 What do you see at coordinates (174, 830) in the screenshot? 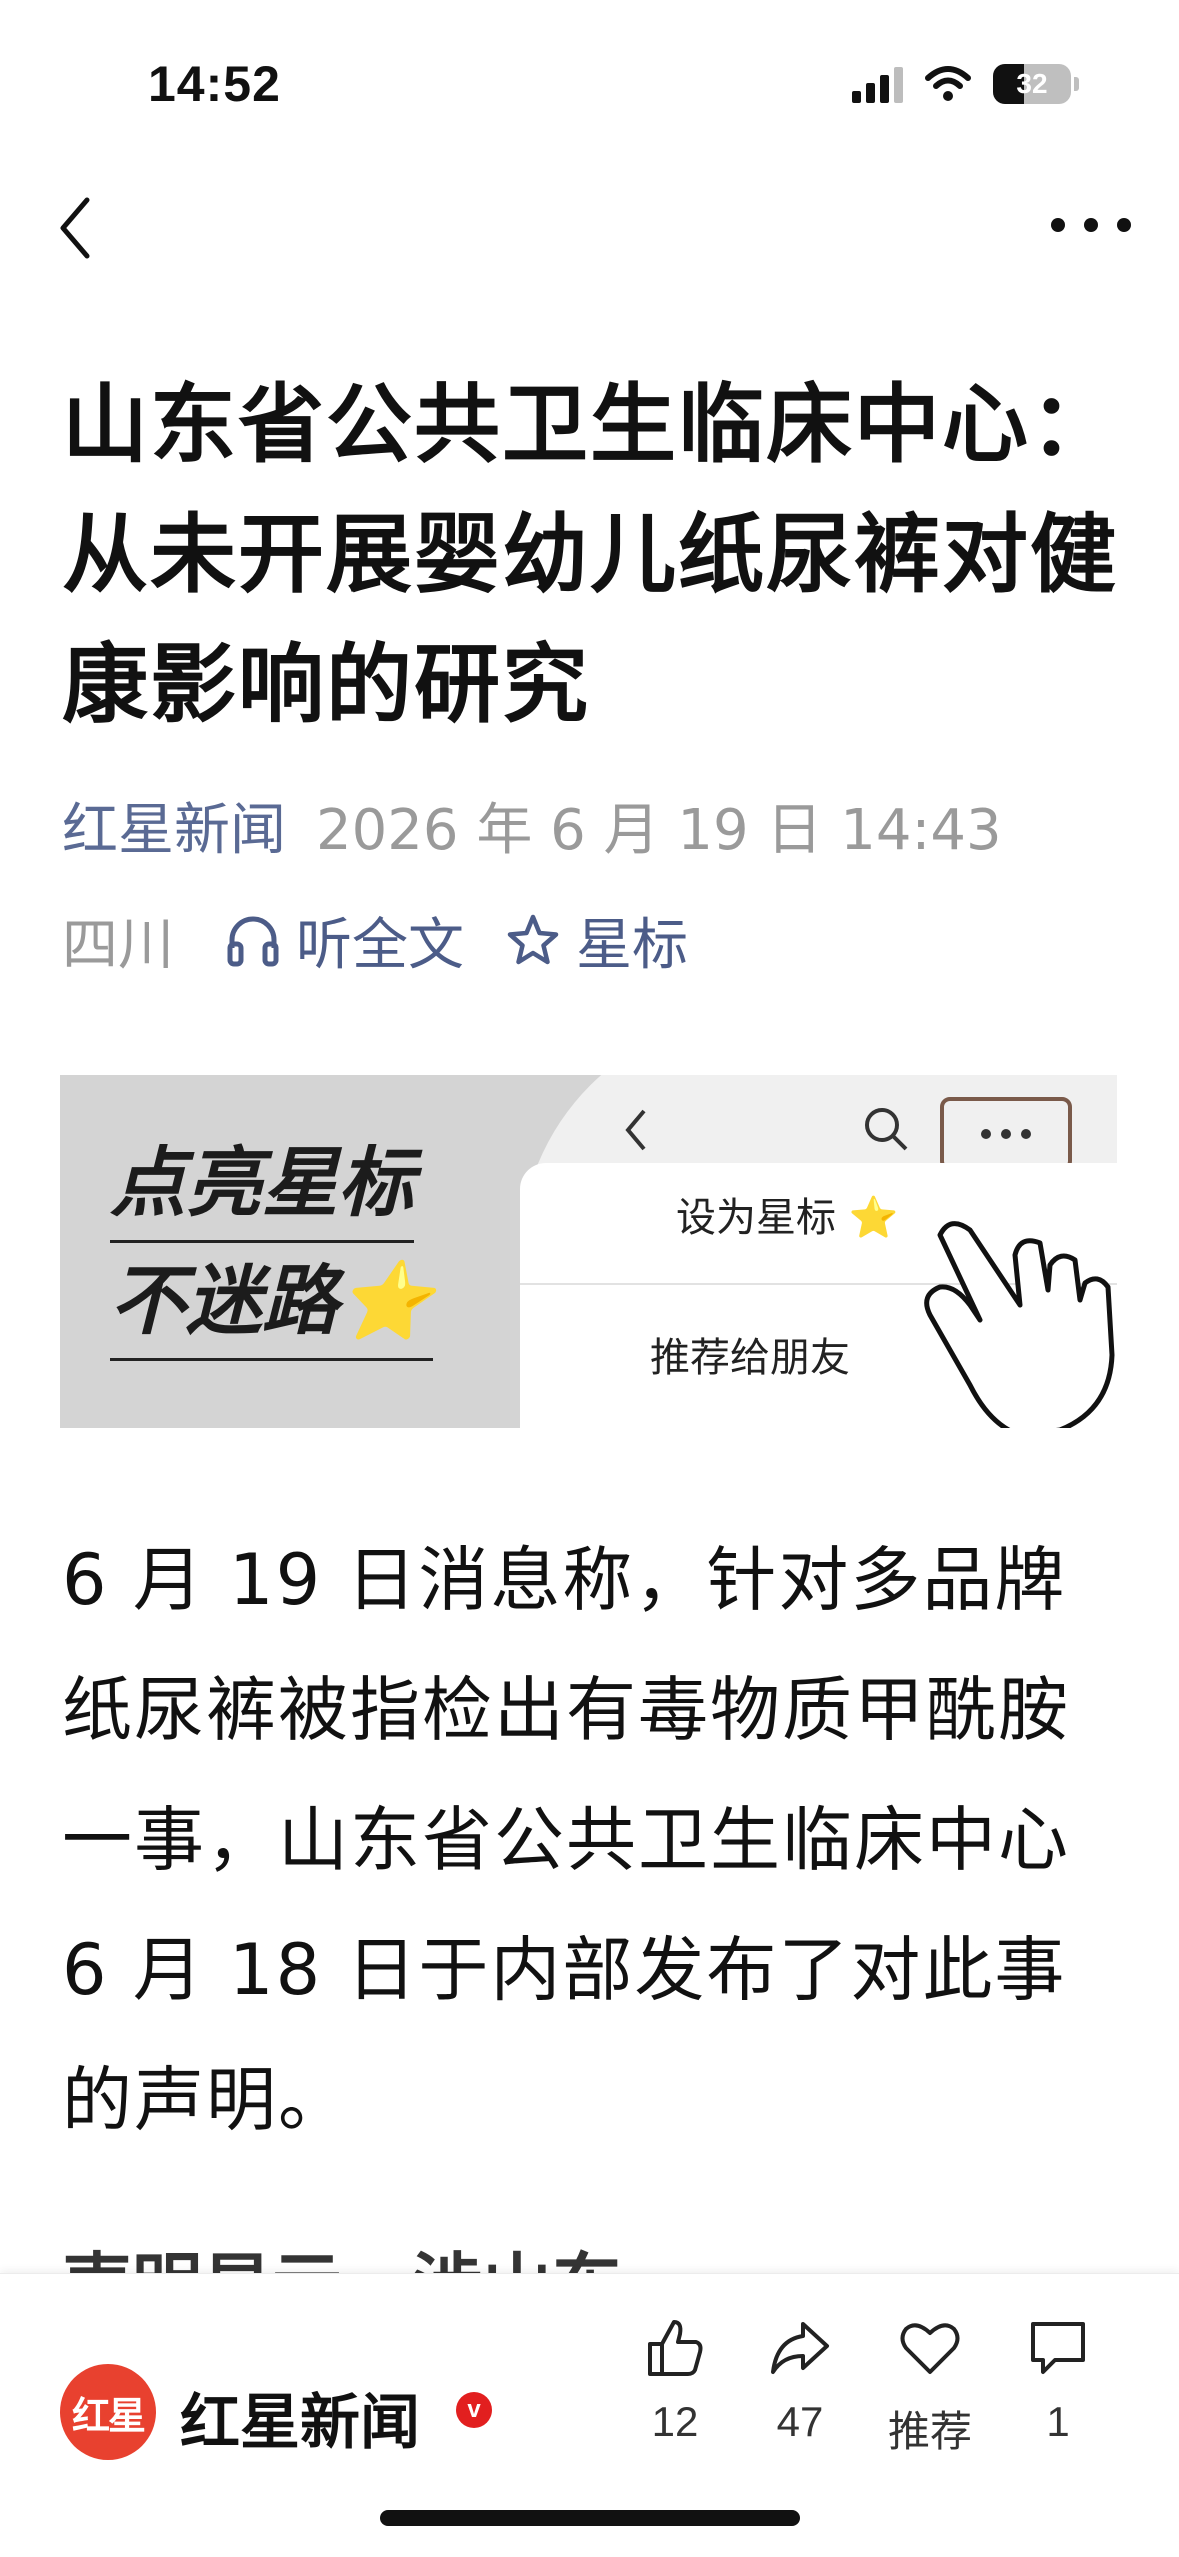
I see `source-link: 红星新闻` at bounding box center [174, 830].